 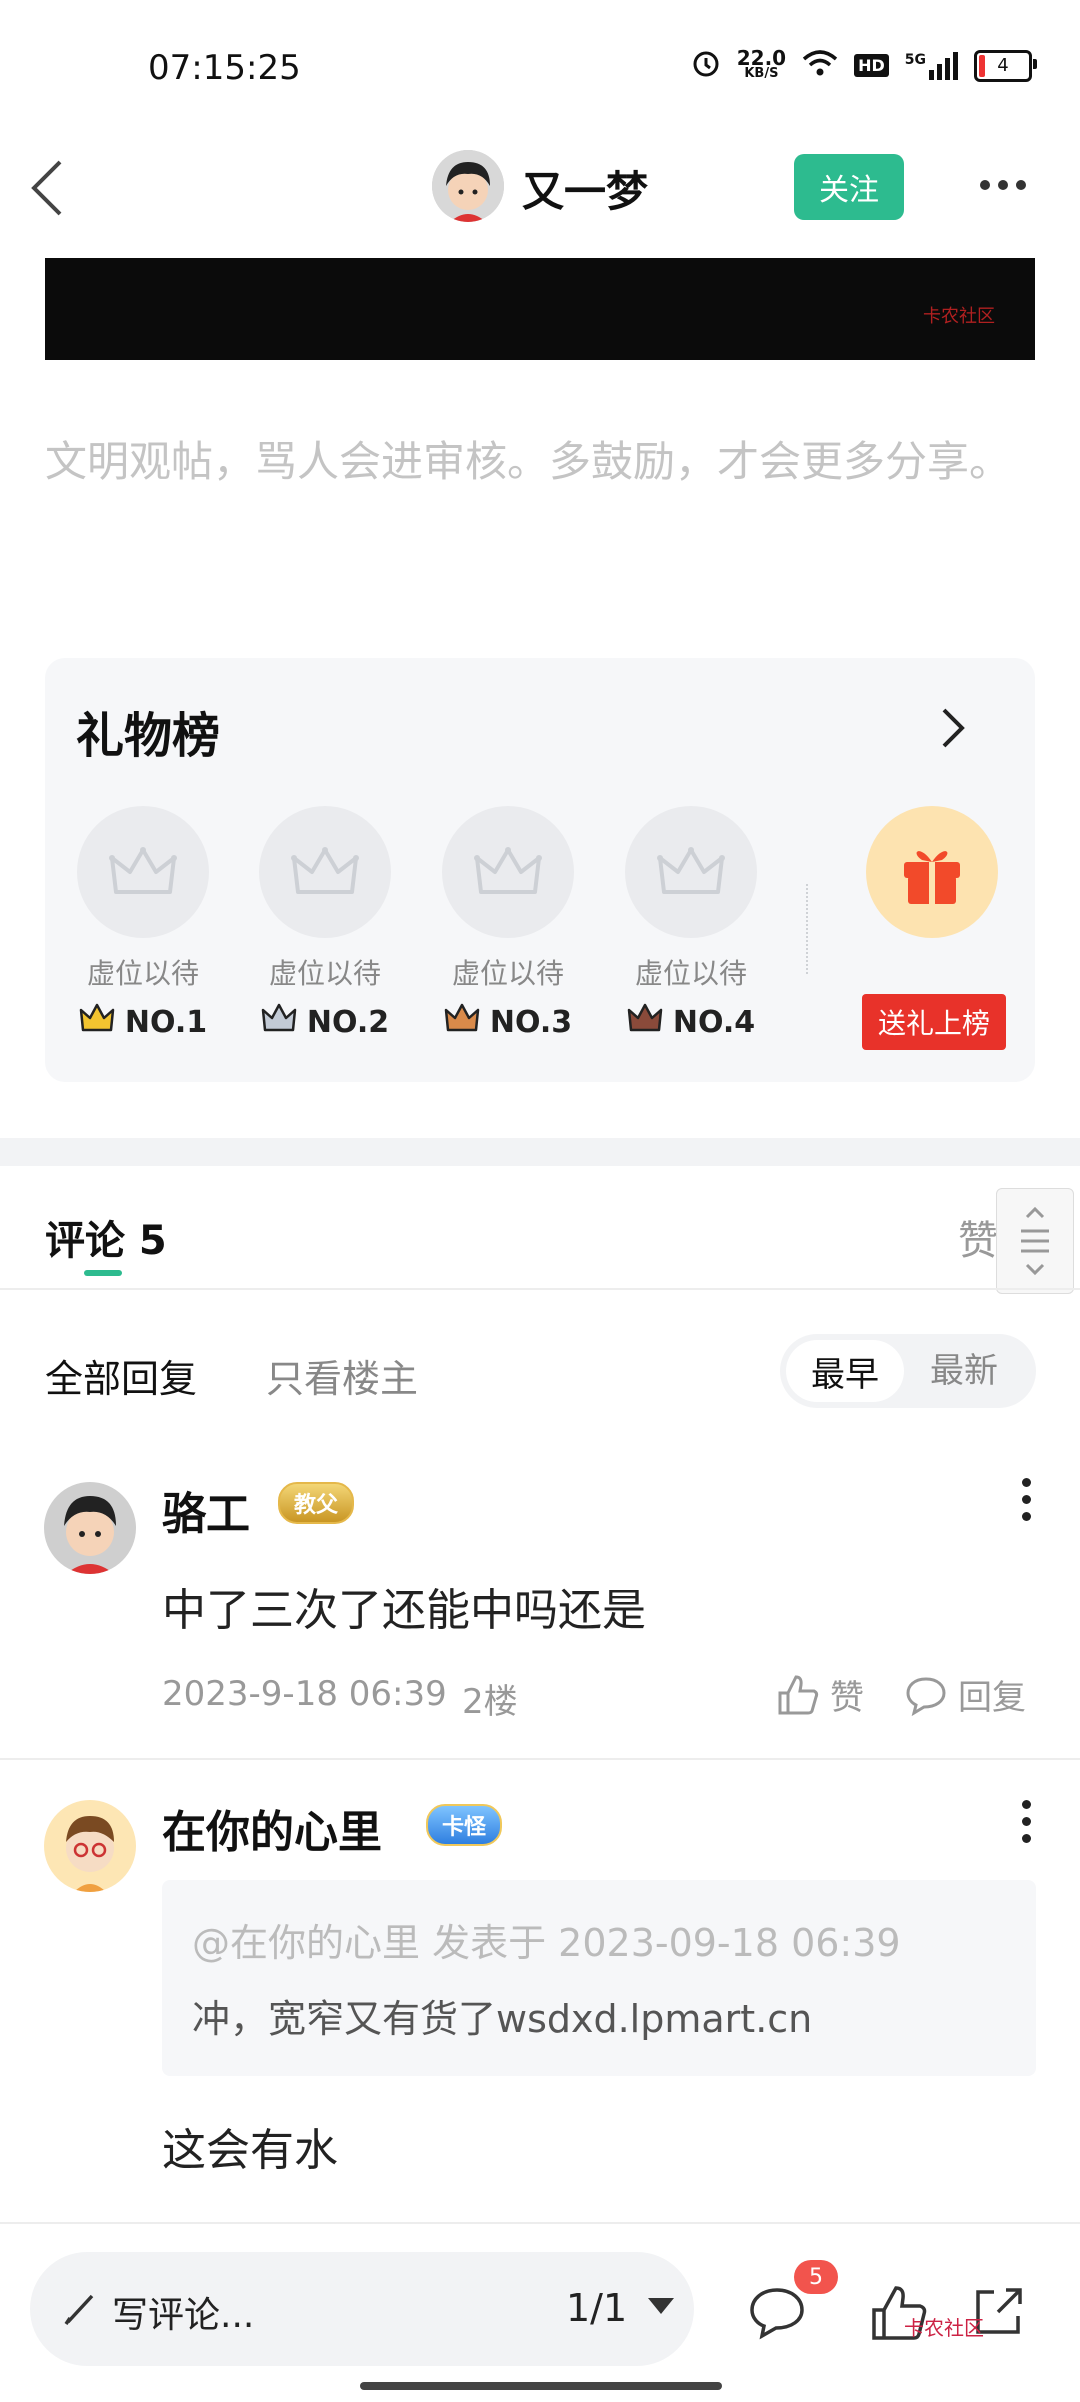 I want to click on sort-icon, so click(x=1035, y=1241).